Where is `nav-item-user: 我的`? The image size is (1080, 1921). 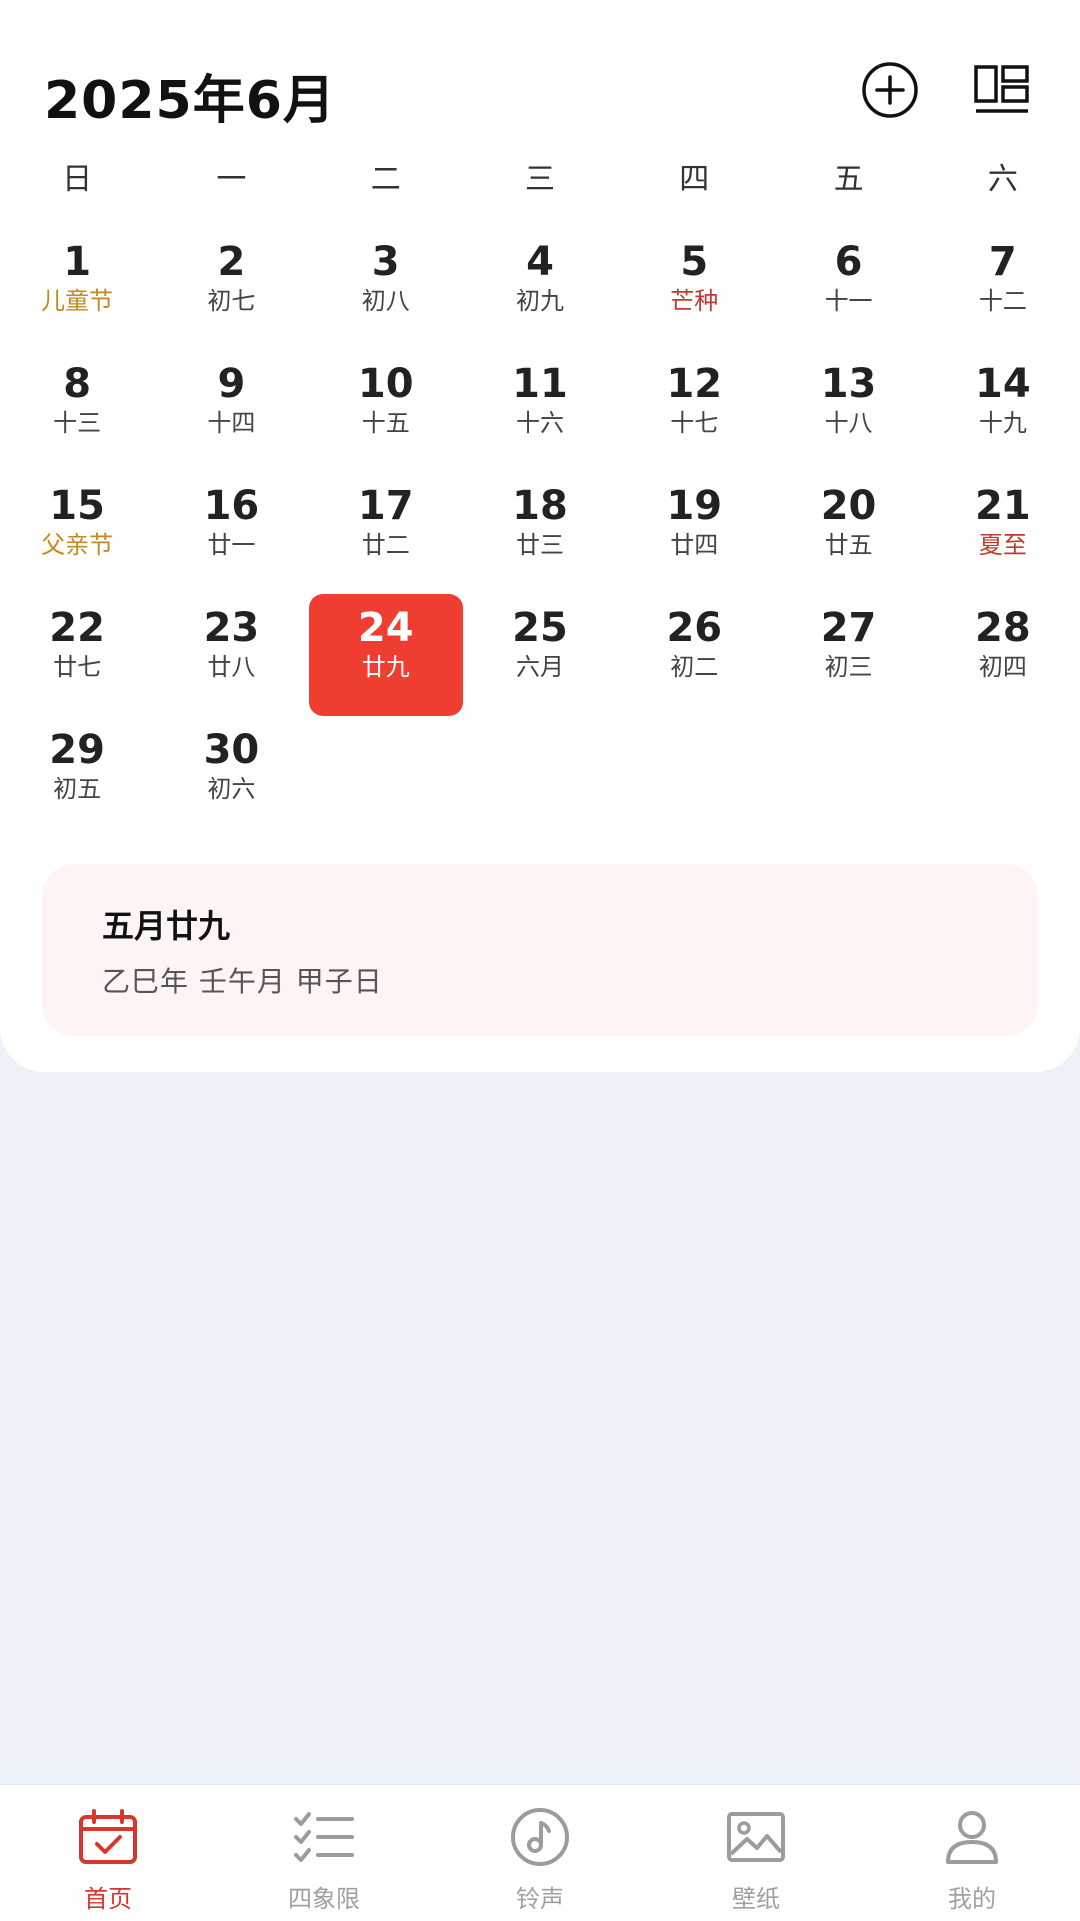
nav-item-user: 我的 is located at coordinates (972, 1853).